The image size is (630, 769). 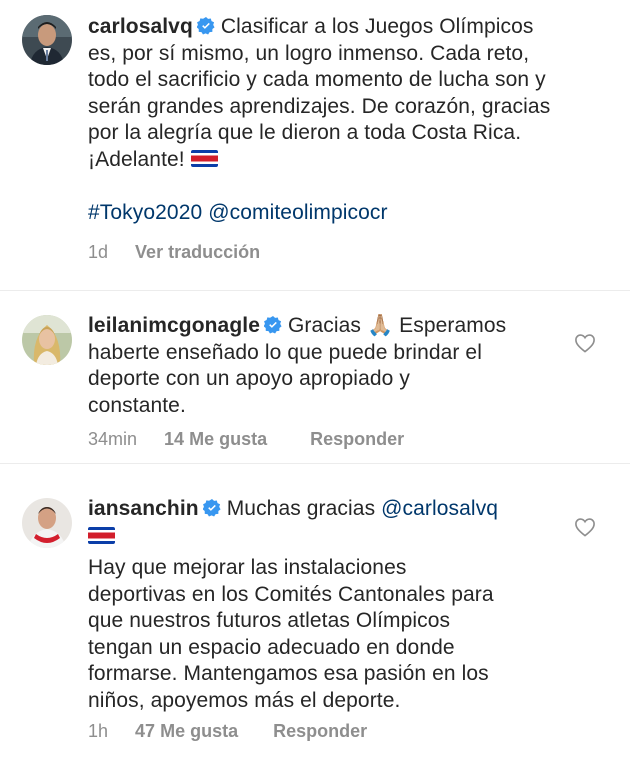 What do you see at coordinates (140, 26) in the screenshot?
I see `username-carlosalvq: carlosalvq` at bounding box center [140, 26].